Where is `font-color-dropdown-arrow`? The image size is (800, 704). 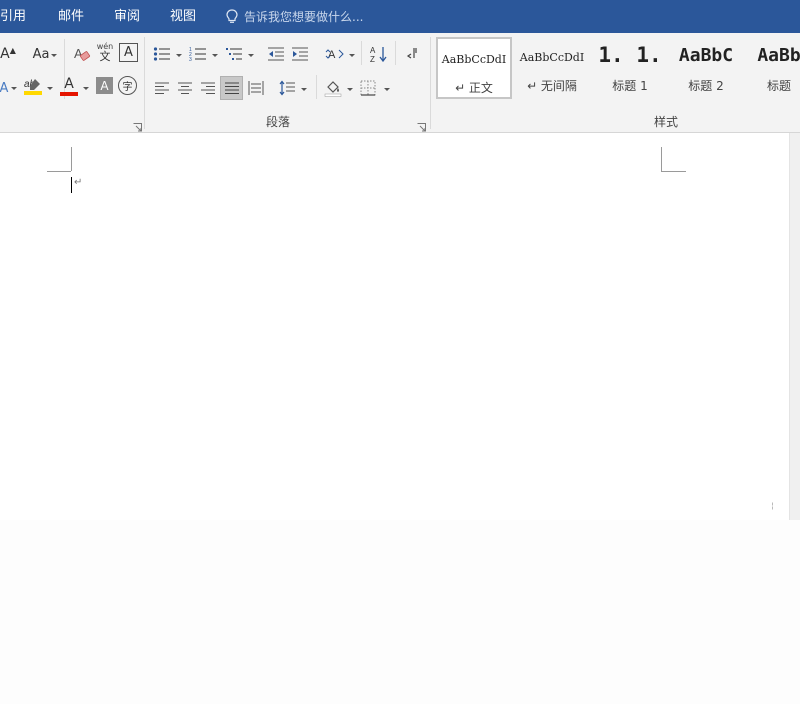 font-color-dropdown-arrow is located at coordinates (86, 88).